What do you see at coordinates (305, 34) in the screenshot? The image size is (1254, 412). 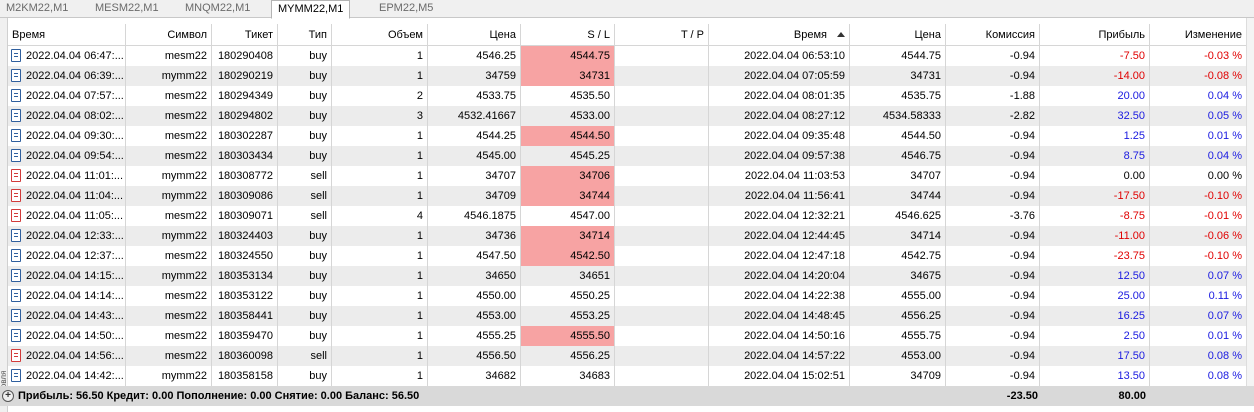 I see `col-type: Тип` at bounding box center [305, 34].